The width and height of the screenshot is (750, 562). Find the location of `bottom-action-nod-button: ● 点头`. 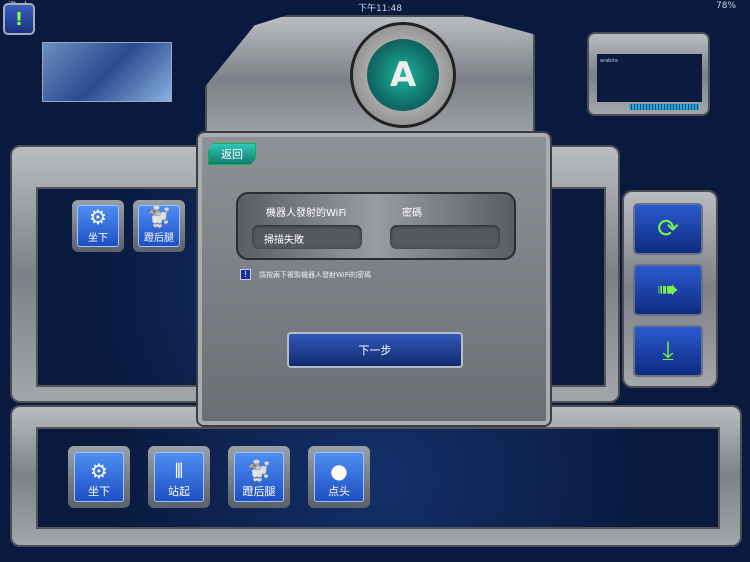

bottom-action-nod-button: ● 点头 is located at coordinates (339, 477).